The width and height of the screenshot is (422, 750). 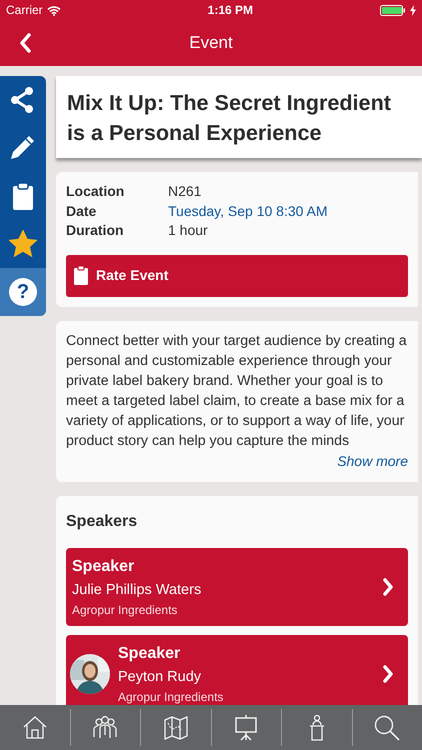 I want to click on help-button: ?, so click(x=23, y=292).